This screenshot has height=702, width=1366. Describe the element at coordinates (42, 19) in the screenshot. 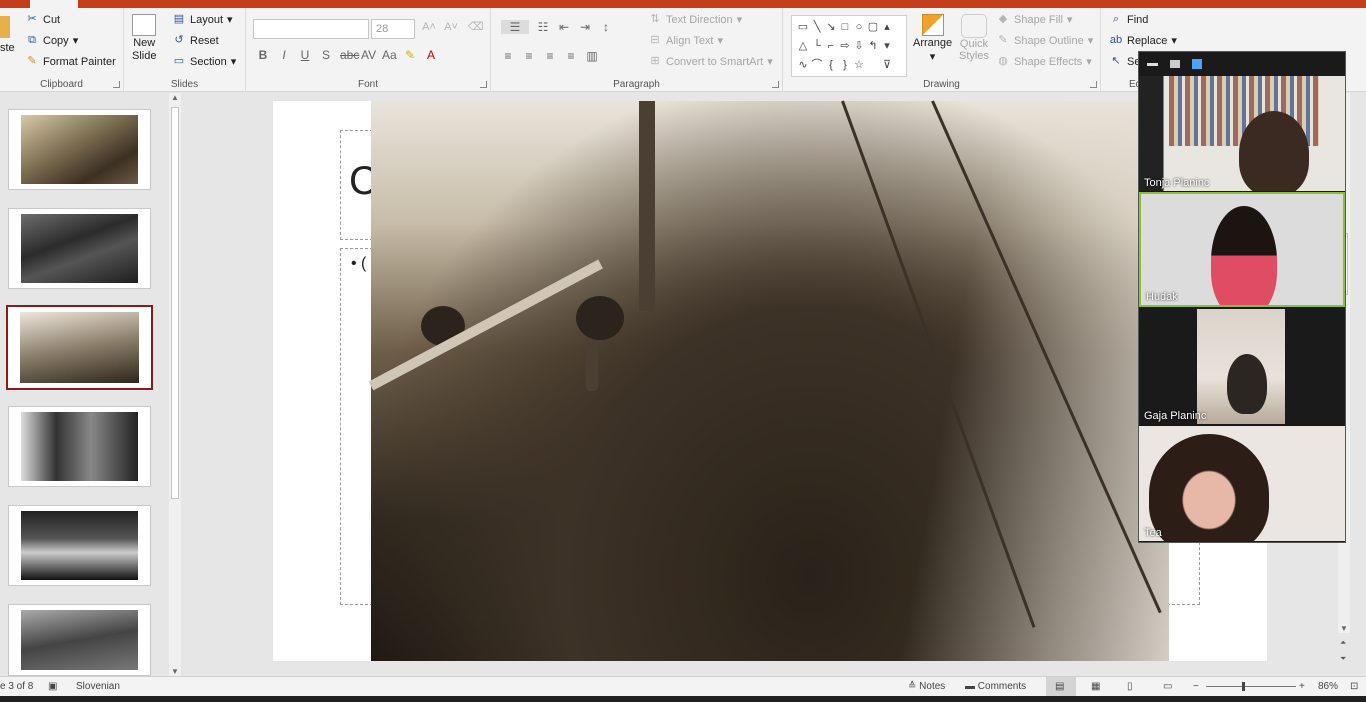

I see `cut-button: ✂ Cut` at that location.